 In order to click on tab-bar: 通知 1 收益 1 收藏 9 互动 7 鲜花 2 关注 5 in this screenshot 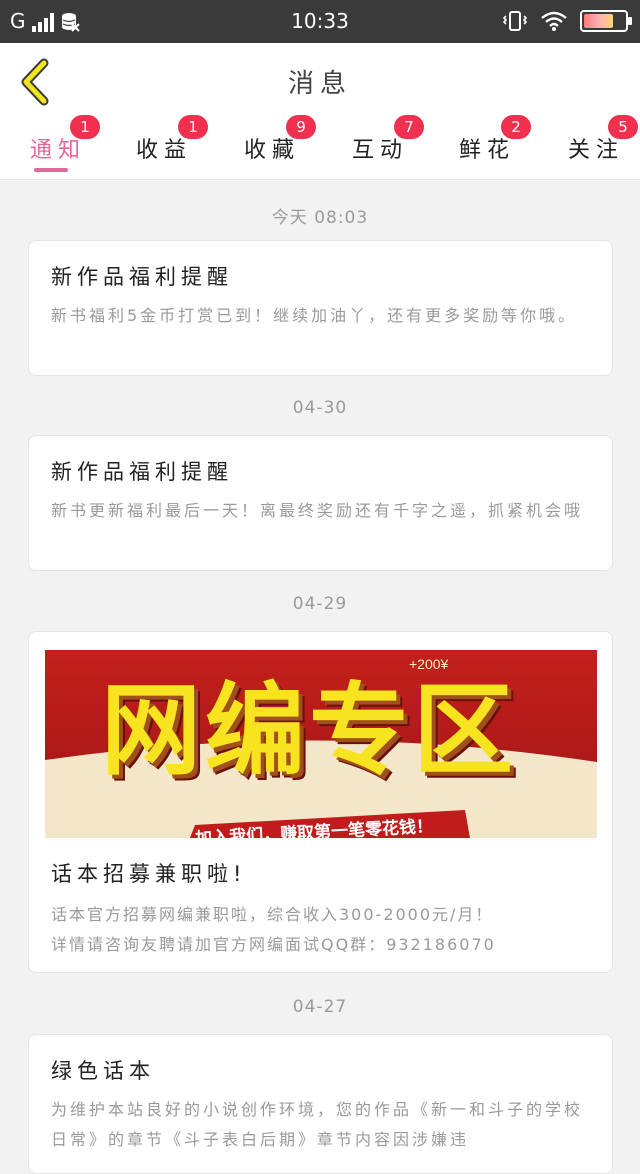, I will do `click(320, 147)`.